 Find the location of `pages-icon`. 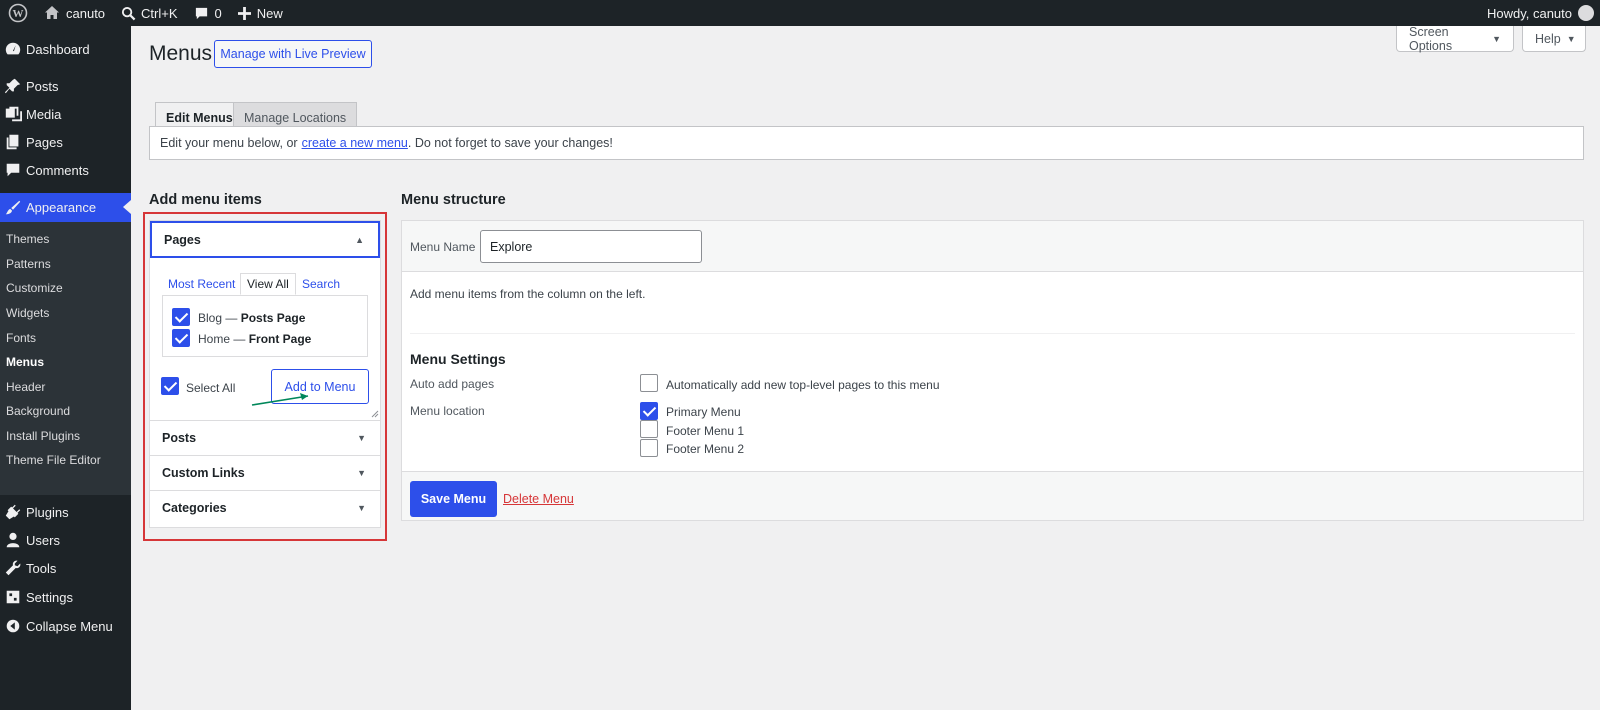

pages-icon is located at coordinates (13, 142).